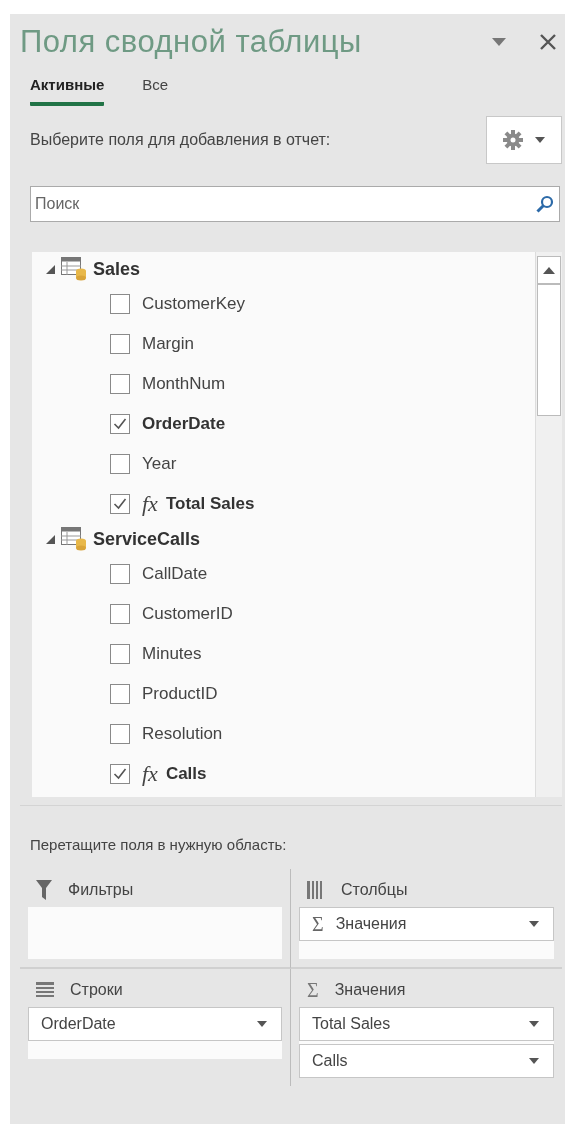 The height and width of the screenshot is (1137, 565). Describe the element at coordinates (187, 614) in the screenshot. I see `field-name: CustomerID` at that location.